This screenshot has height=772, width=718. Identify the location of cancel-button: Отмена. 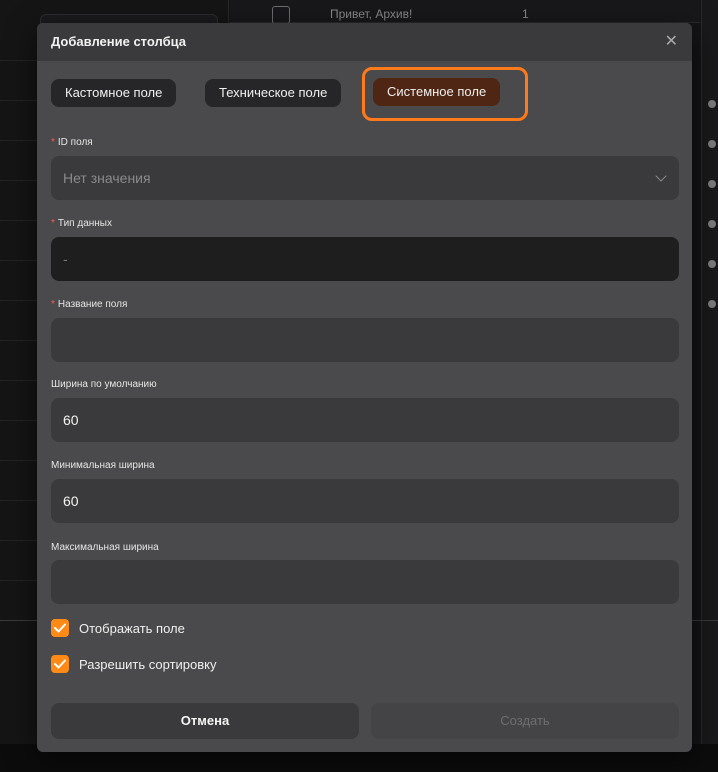
(205, 721).